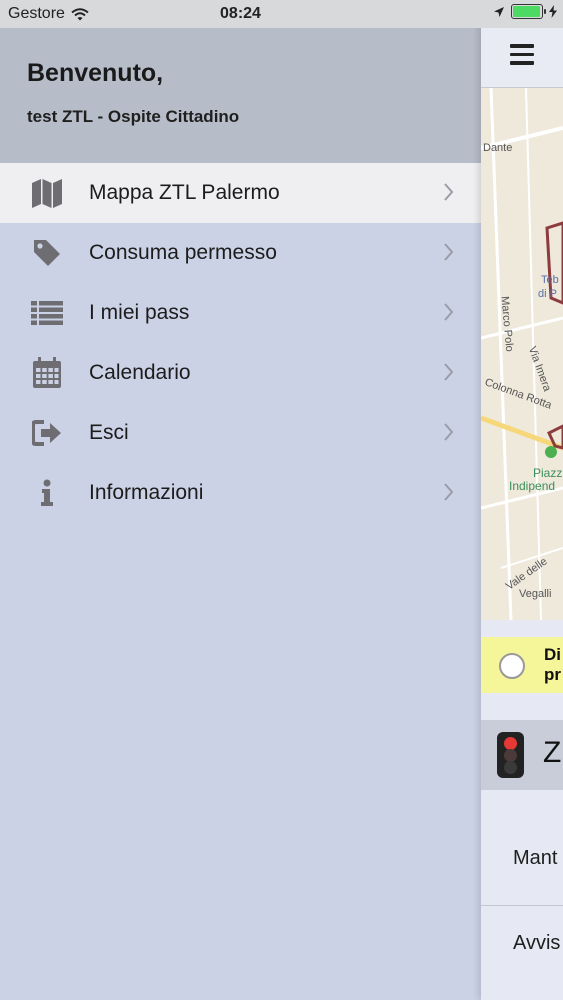  What do you see at coordinates (498, 148) in the screenshot?
I see `map-label: Dante` at bounding box center [498, 148].